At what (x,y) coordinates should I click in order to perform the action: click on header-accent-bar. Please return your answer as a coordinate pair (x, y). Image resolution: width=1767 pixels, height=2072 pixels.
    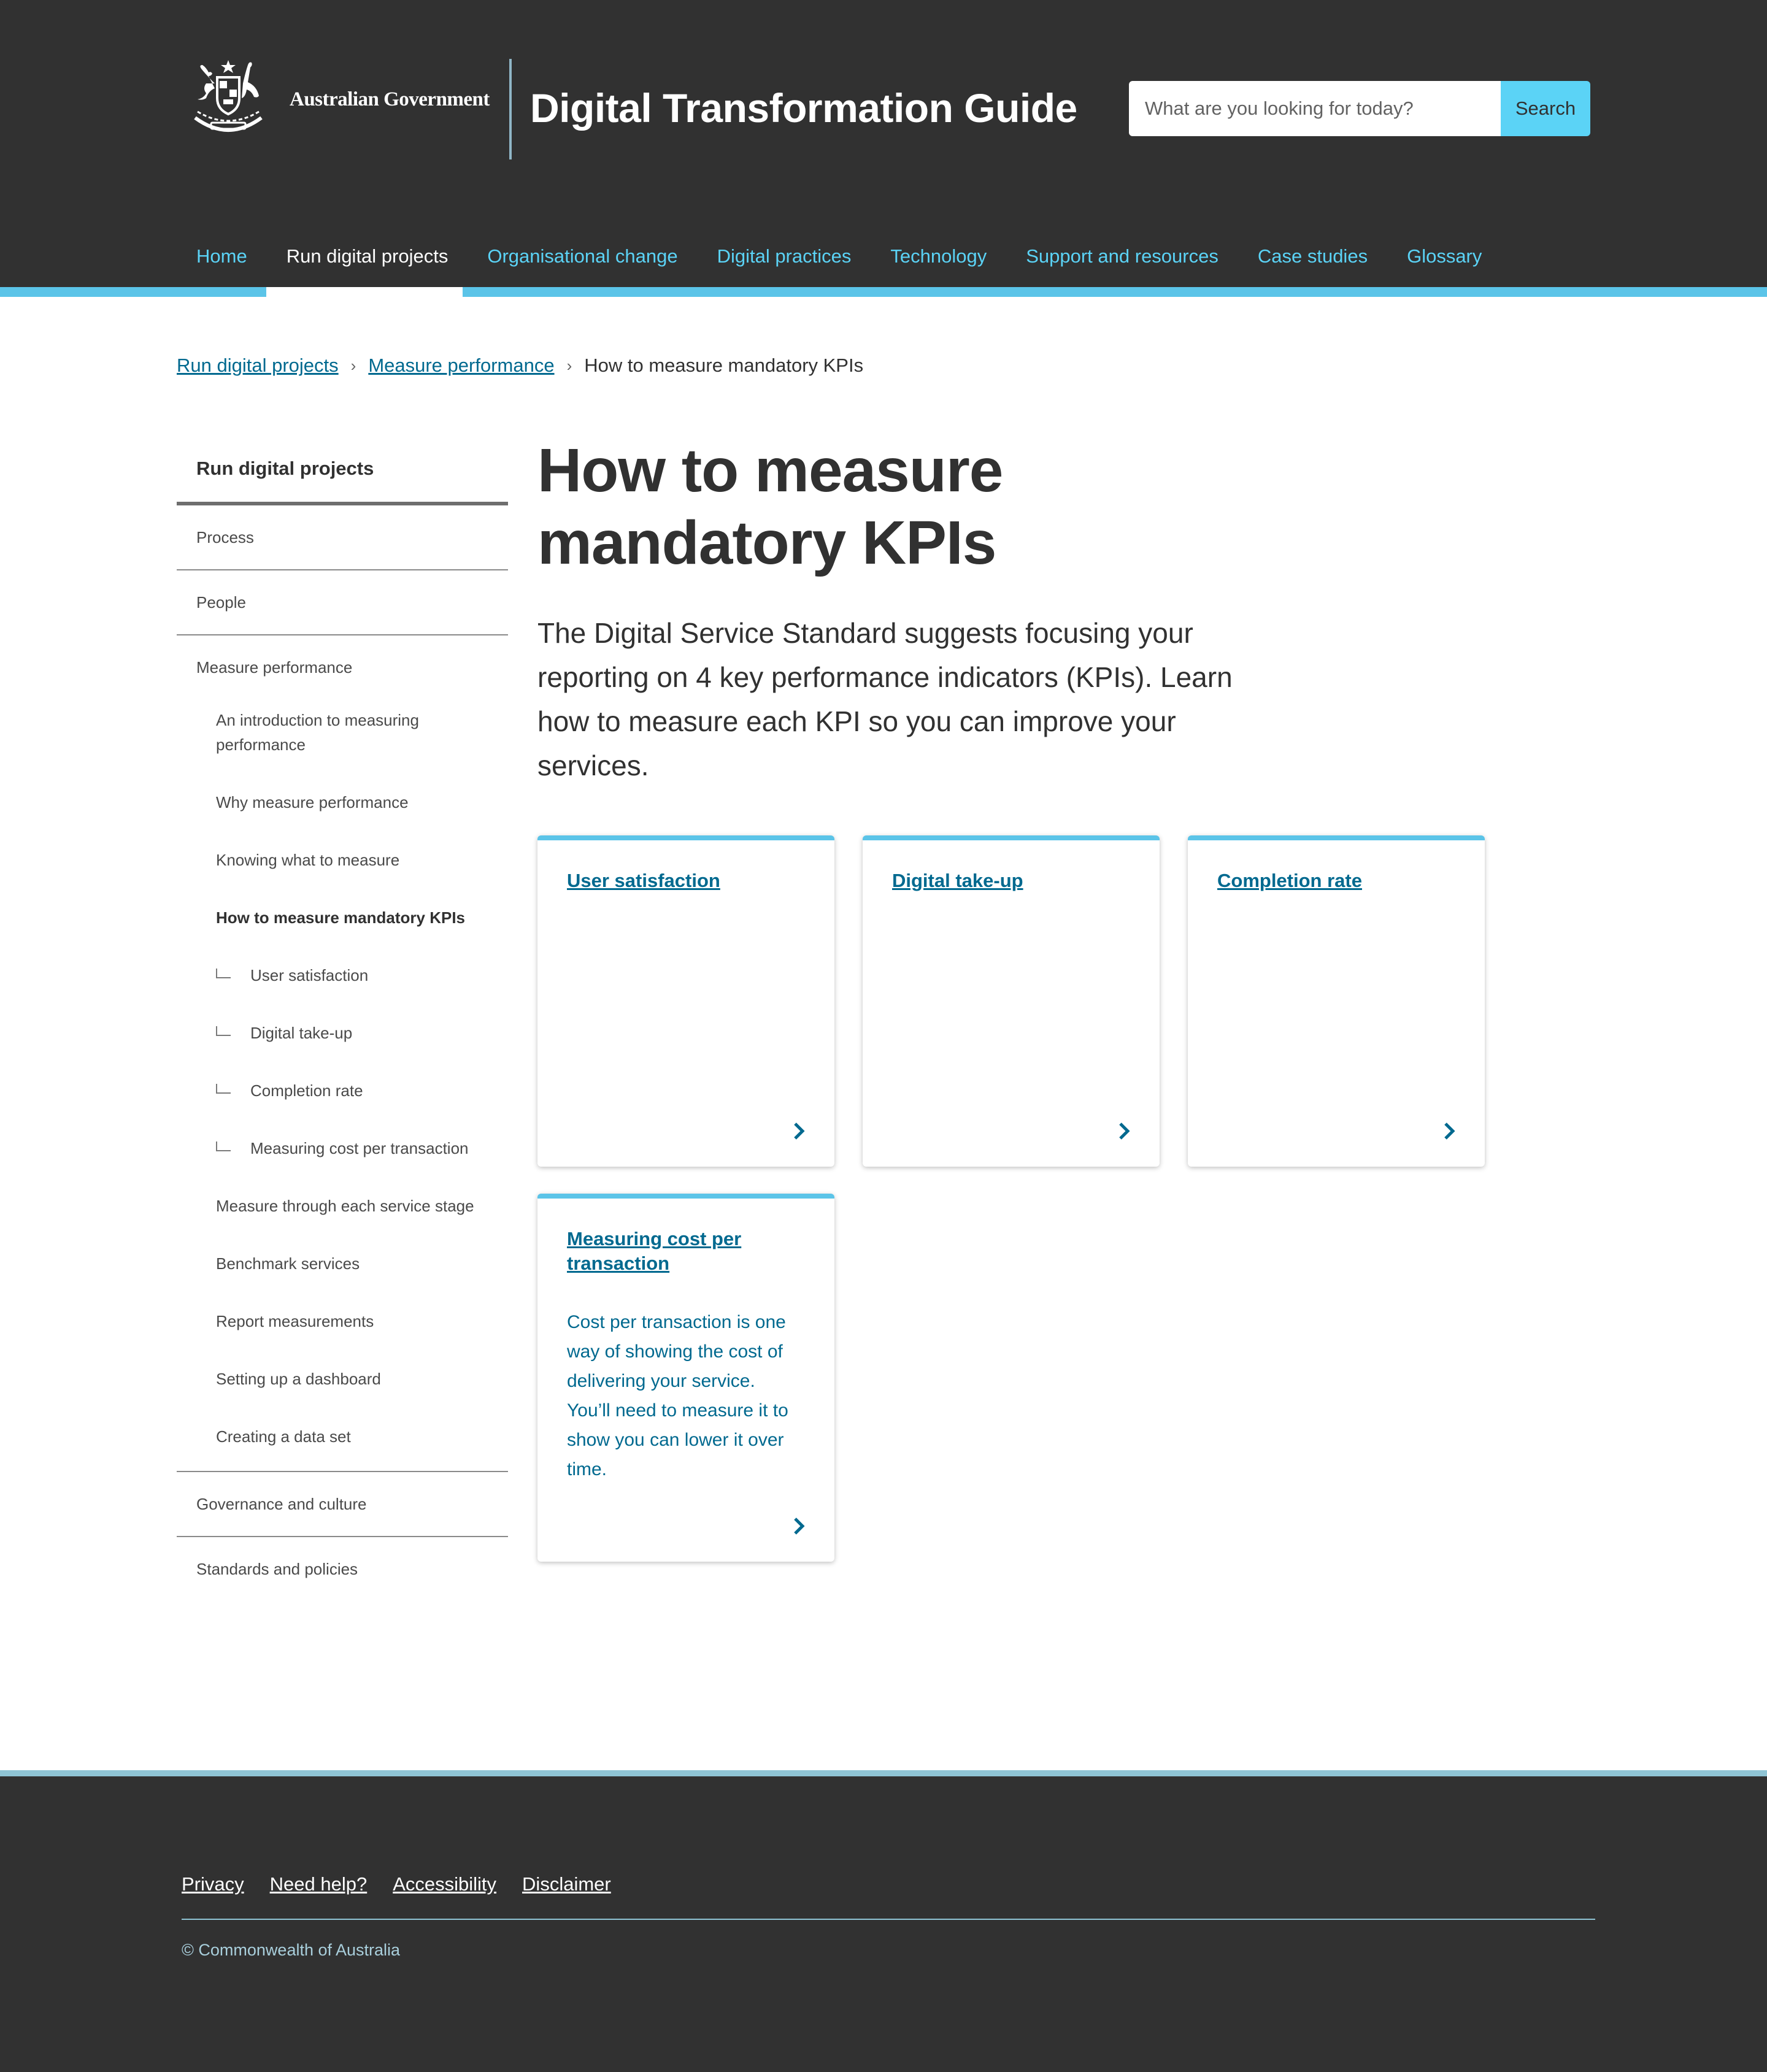
    Looking at the image, I should click on (883, 292).